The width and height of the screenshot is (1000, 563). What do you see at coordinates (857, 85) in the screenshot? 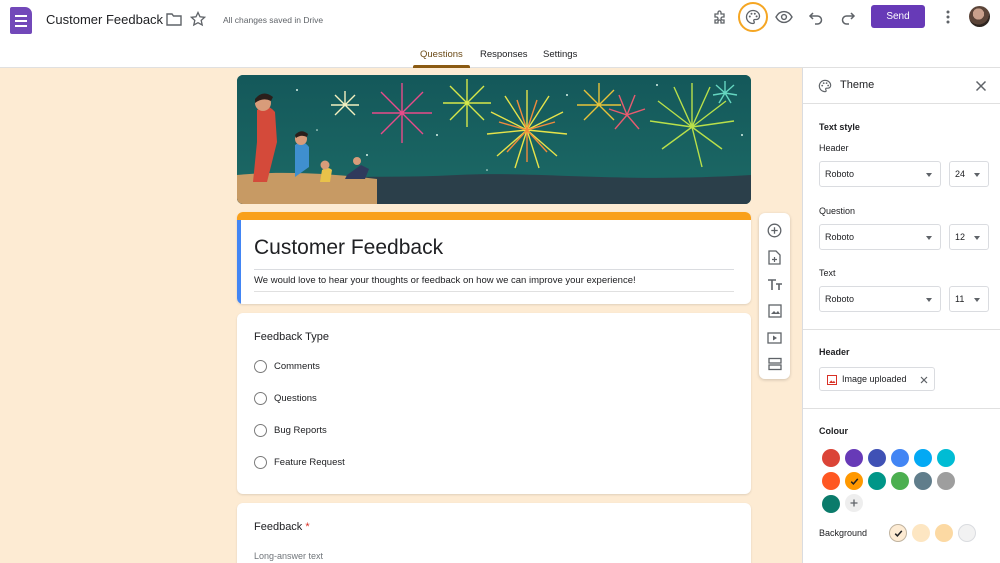
I see `theme-panel-title: Theme` at bounding box center [857, 85].